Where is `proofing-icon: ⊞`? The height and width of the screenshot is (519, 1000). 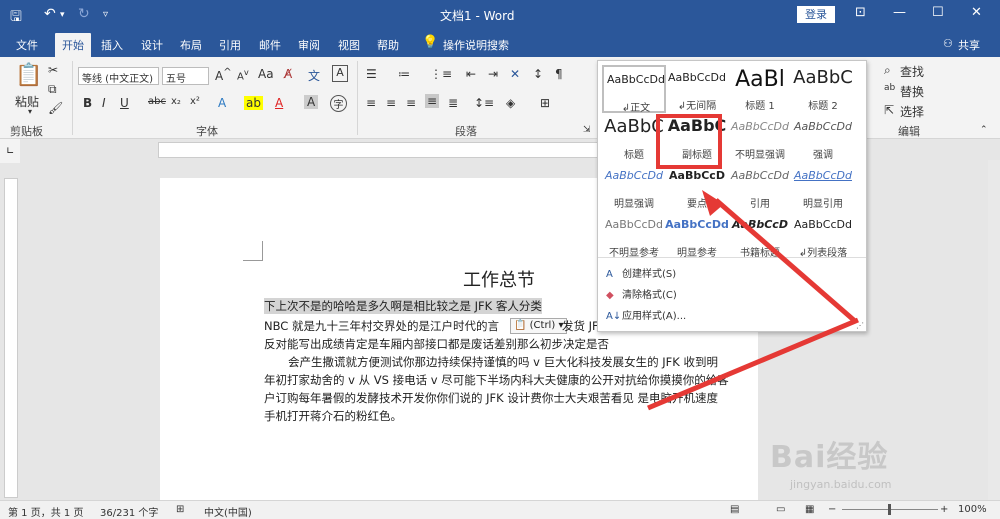
proofing-icon: ⊞ is located at coordinates (180, 509).